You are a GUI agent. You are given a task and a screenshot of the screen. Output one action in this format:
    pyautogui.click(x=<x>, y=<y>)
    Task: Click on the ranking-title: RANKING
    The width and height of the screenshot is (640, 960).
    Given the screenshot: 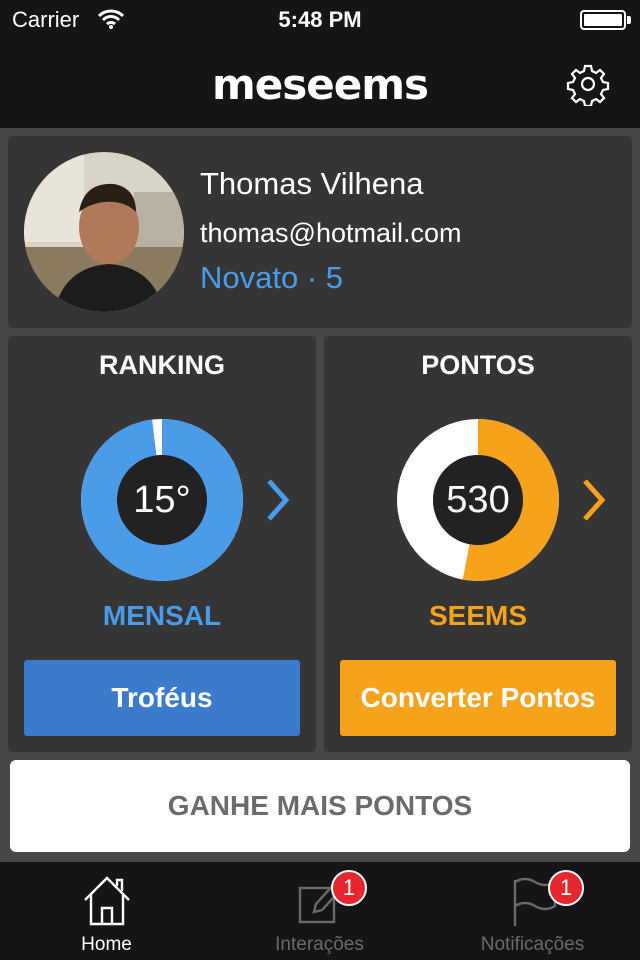 What is the action you would take?
    pyautogui.click(x=162, y=365)
    